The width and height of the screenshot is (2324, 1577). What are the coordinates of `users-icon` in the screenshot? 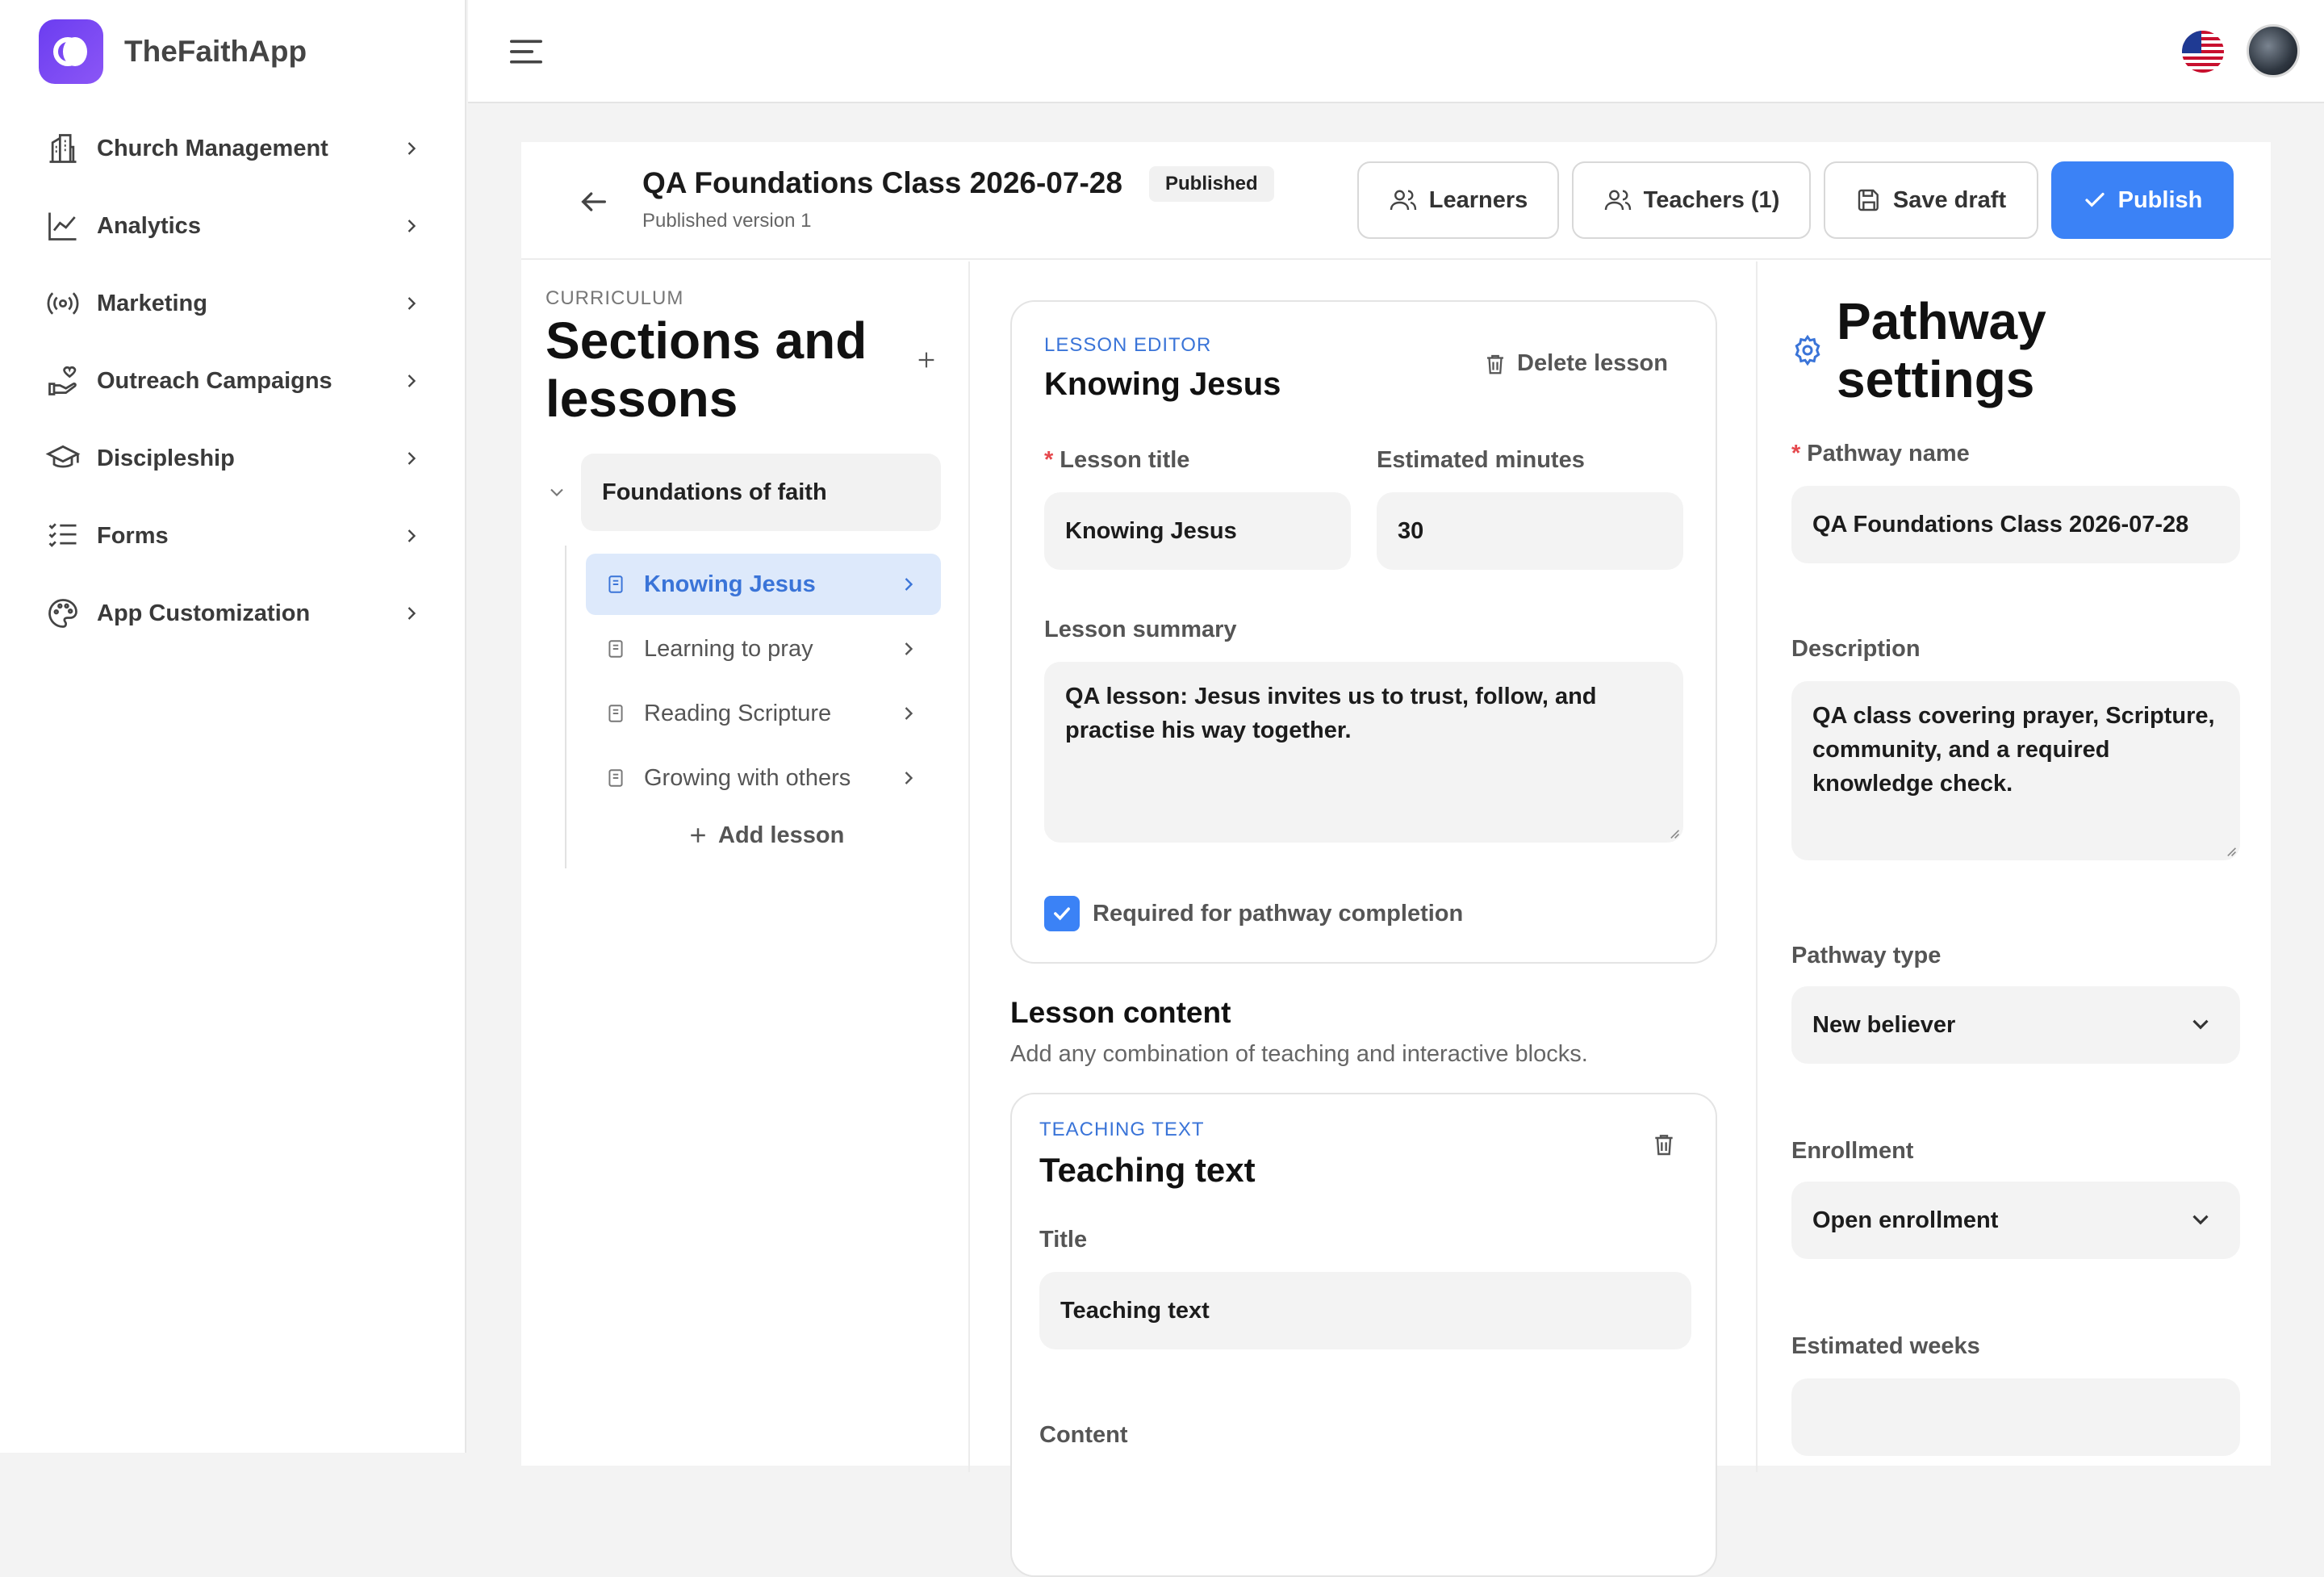 It's located at (1617, 200).